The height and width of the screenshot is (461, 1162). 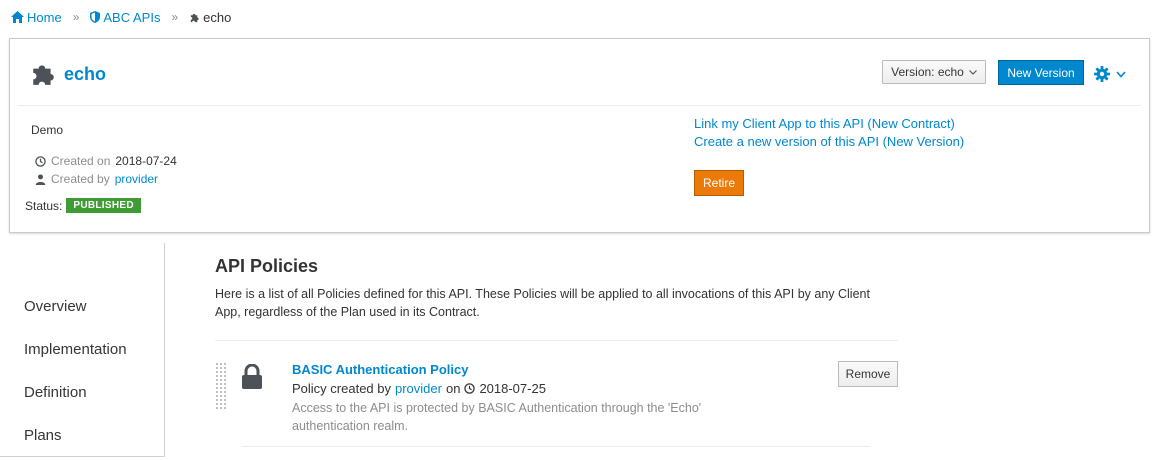 I want to click on created-by-user-link: provider, so click(x=136, y=179).